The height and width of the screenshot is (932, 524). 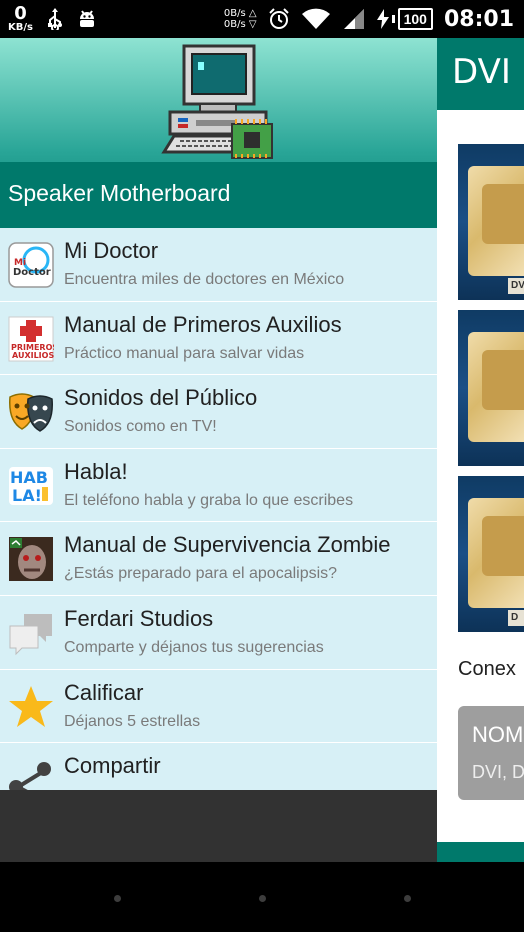 What do you see at coordinates (184, 353) in the screenshot?
I see `menu-item-subtitle: Práctico manual para salvar vidas` at bounding box center [184, 353].